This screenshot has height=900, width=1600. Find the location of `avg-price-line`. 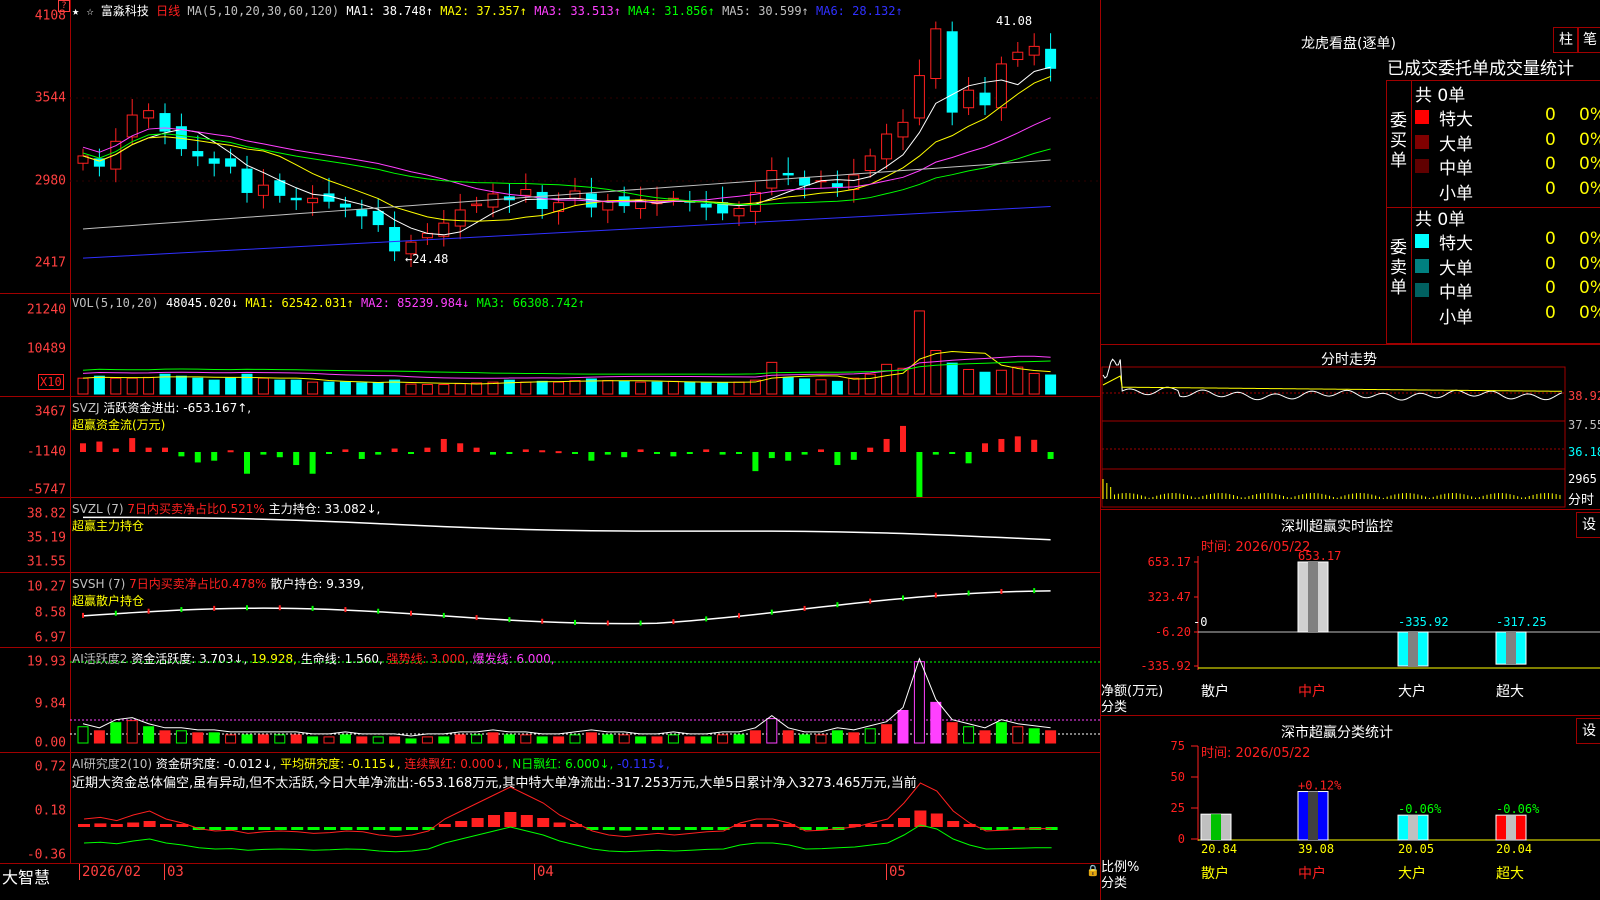

avg-price-line is located at coordinates (1332, 383).